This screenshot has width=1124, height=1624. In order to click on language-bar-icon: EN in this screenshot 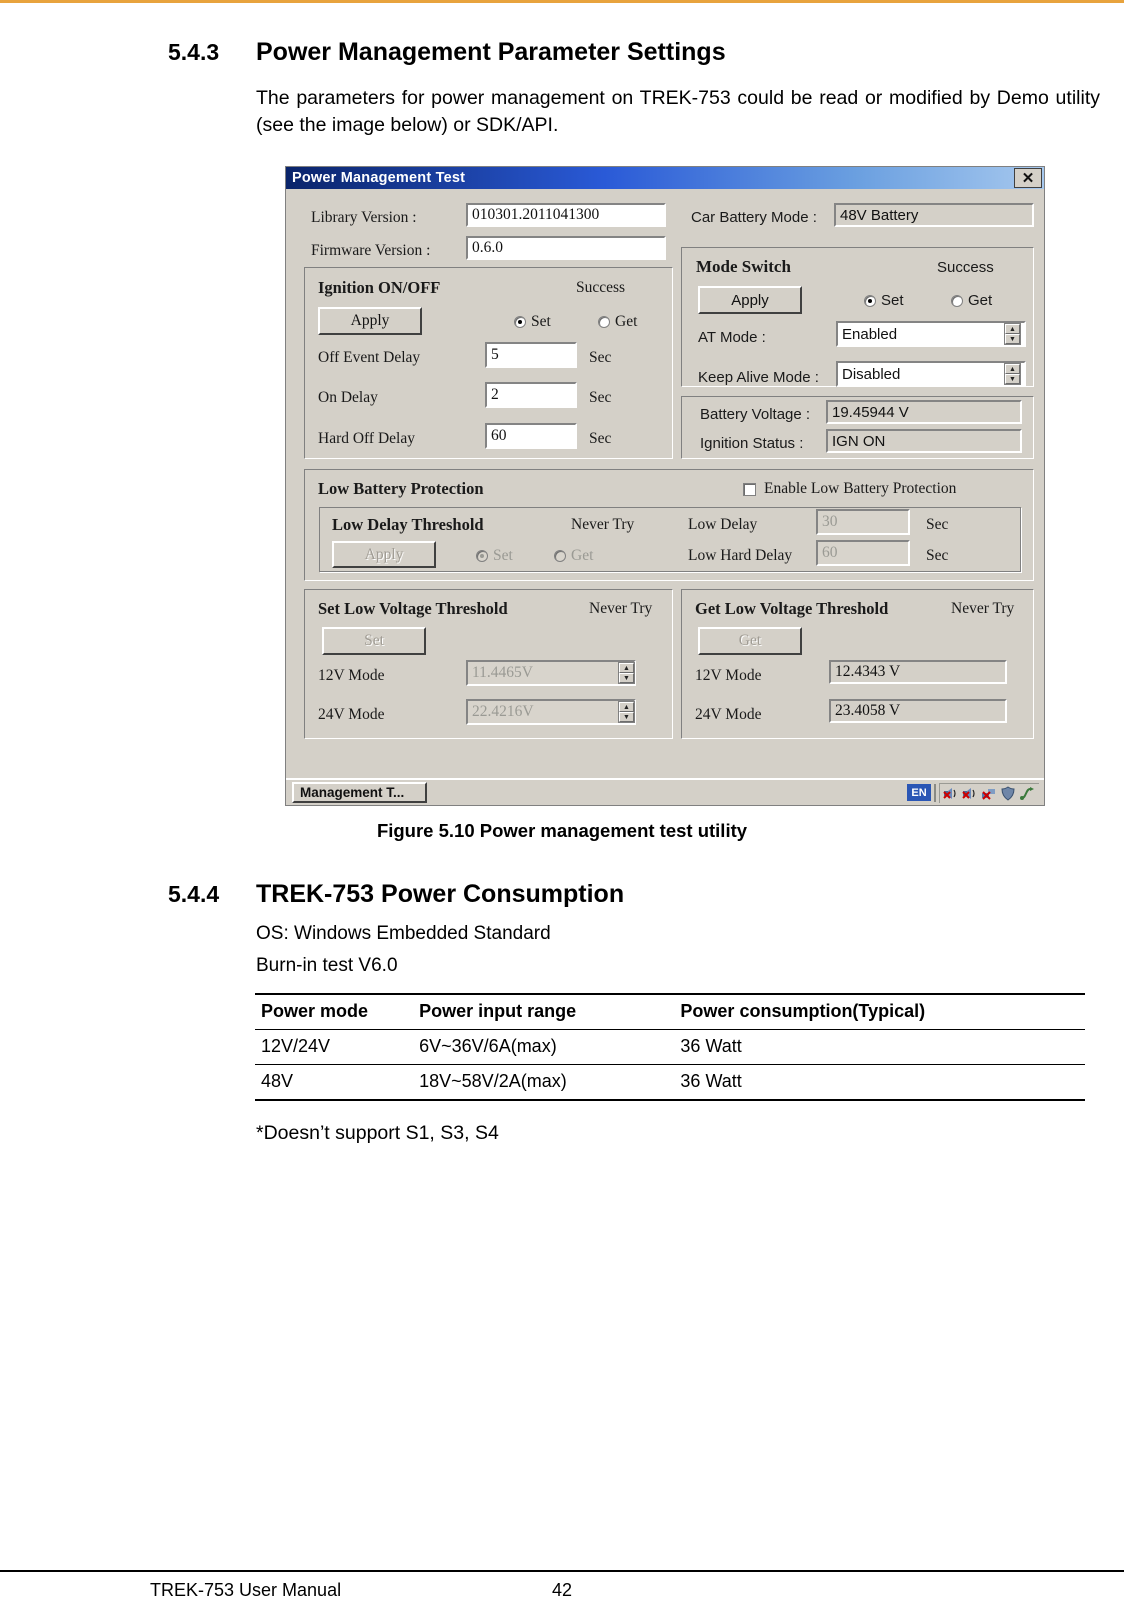, I will do `click(919, 792)`.